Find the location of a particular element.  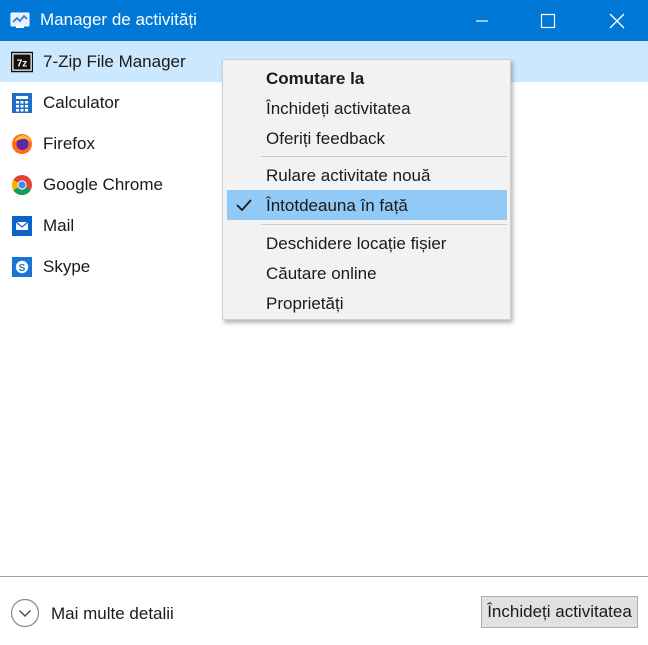

app-label: Calculator is located at coordinates (81, 102).